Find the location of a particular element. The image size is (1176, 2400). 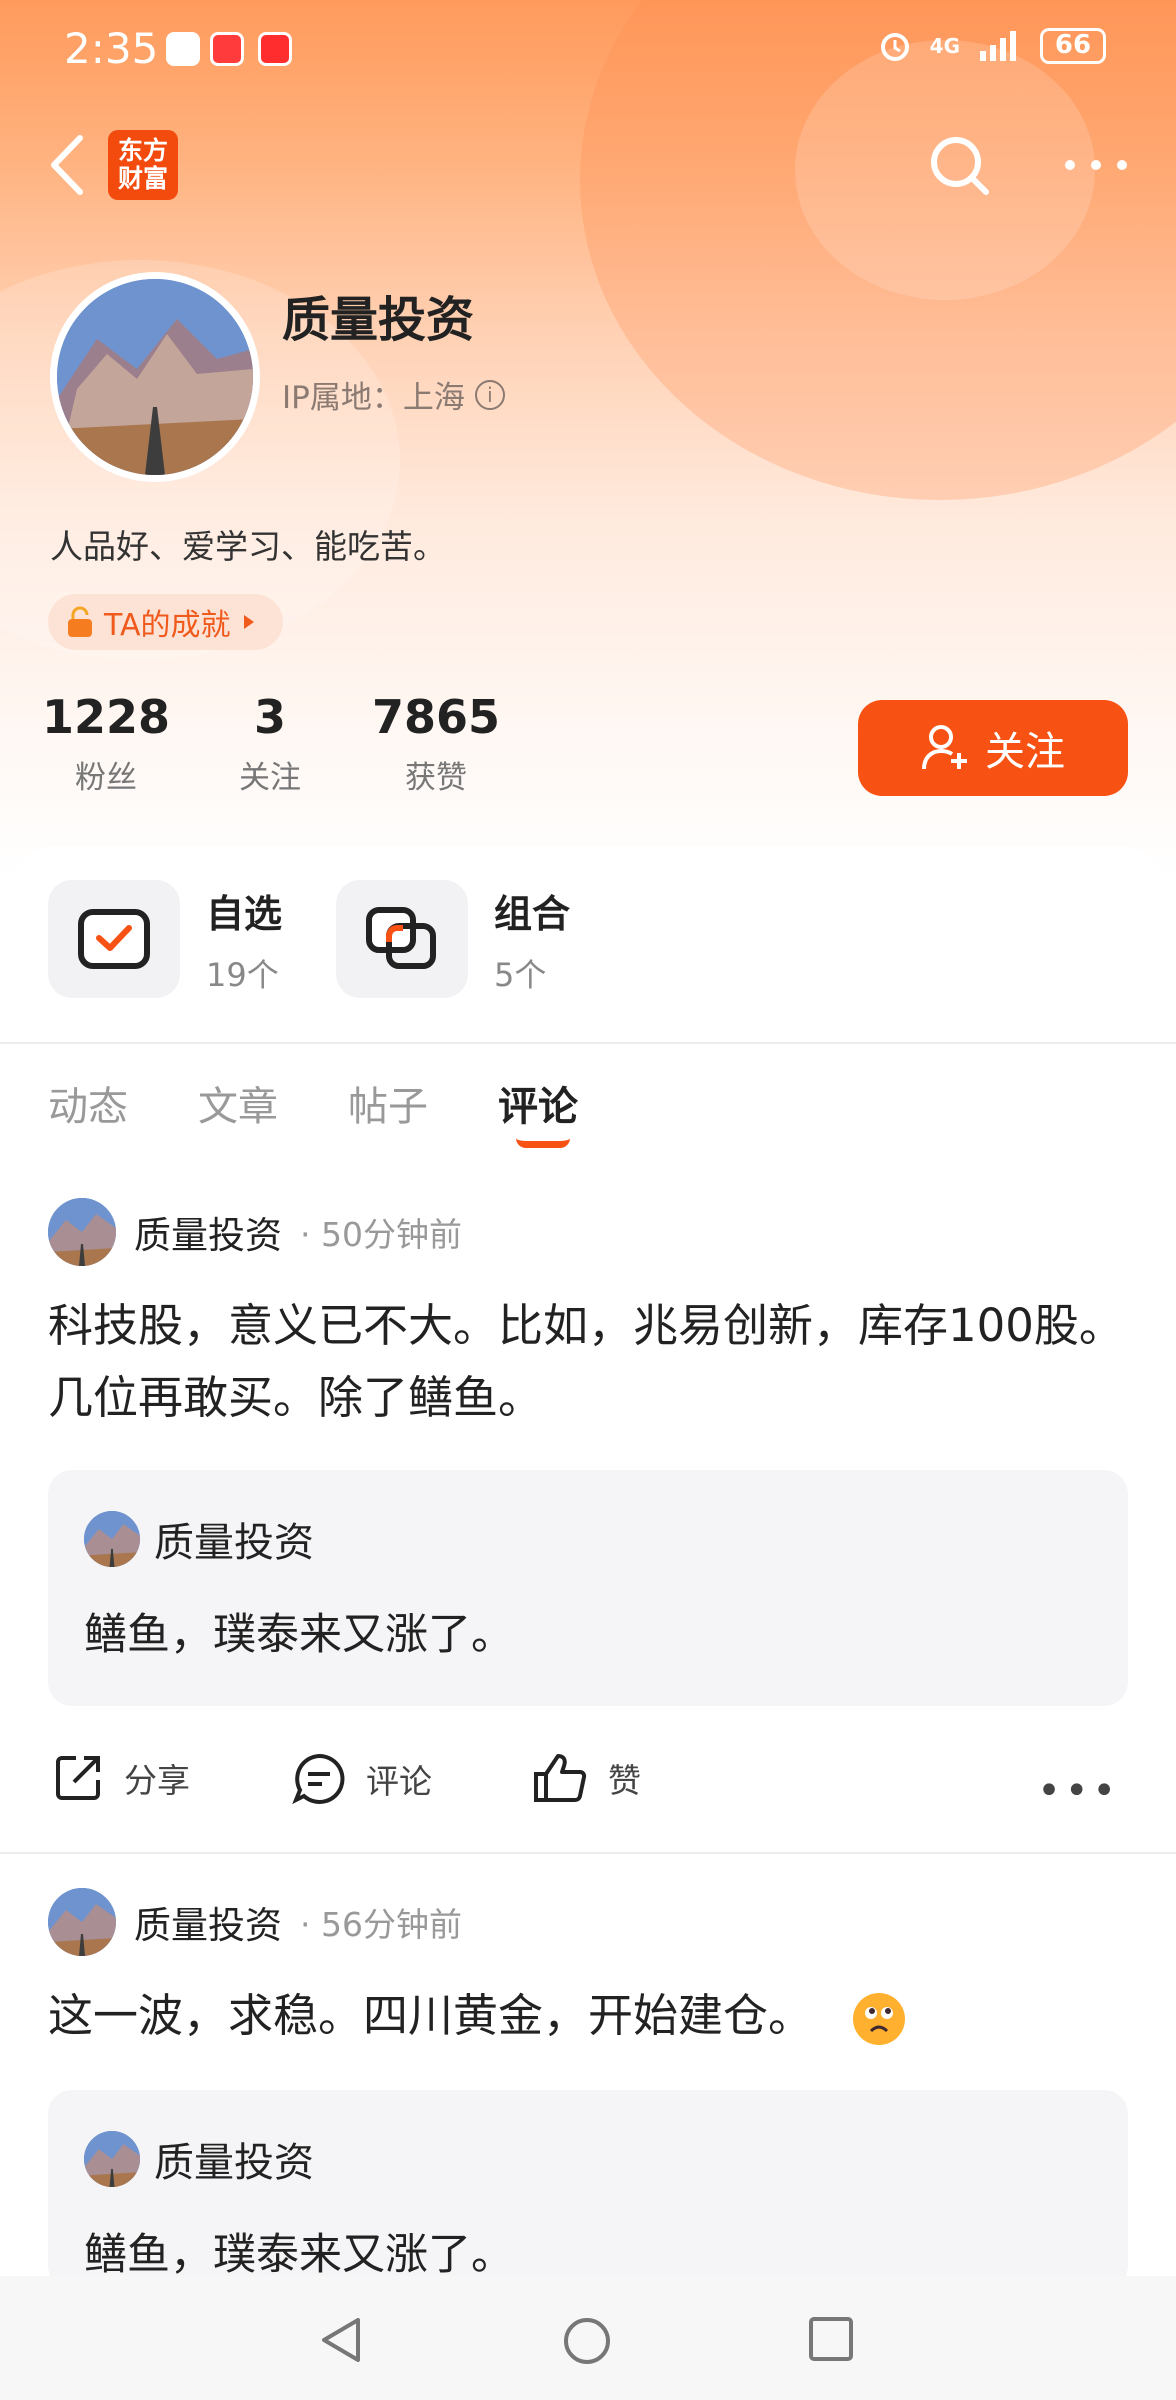

post-header: 质量投资 · 50分钟前 is located at coordinates (255, 1232).